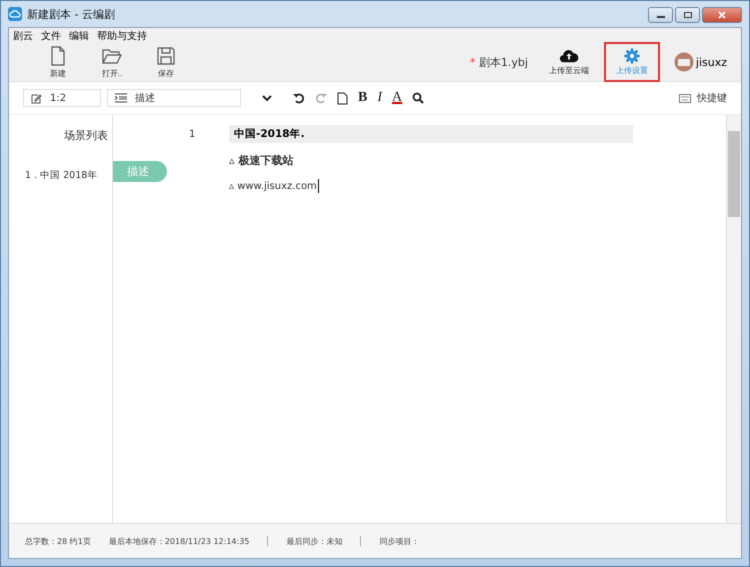 The height and width of the screenshot is (567, 750). What do you see at coordinates (685, 98) in the screenshot?
I see `keyboard-icon` at bounding box center [685, 98].